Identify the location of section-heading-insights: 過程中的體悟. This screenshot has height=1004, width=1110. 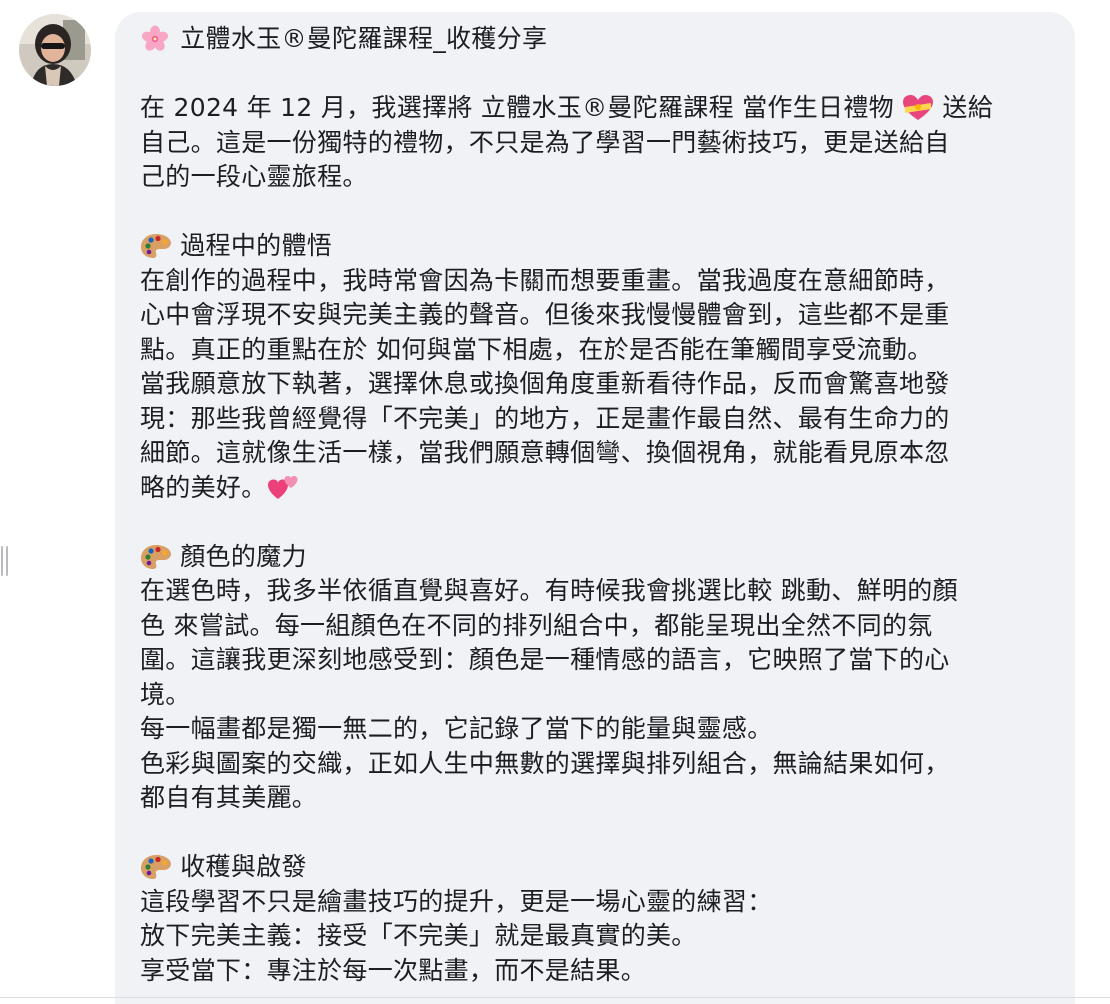
(597, 246).